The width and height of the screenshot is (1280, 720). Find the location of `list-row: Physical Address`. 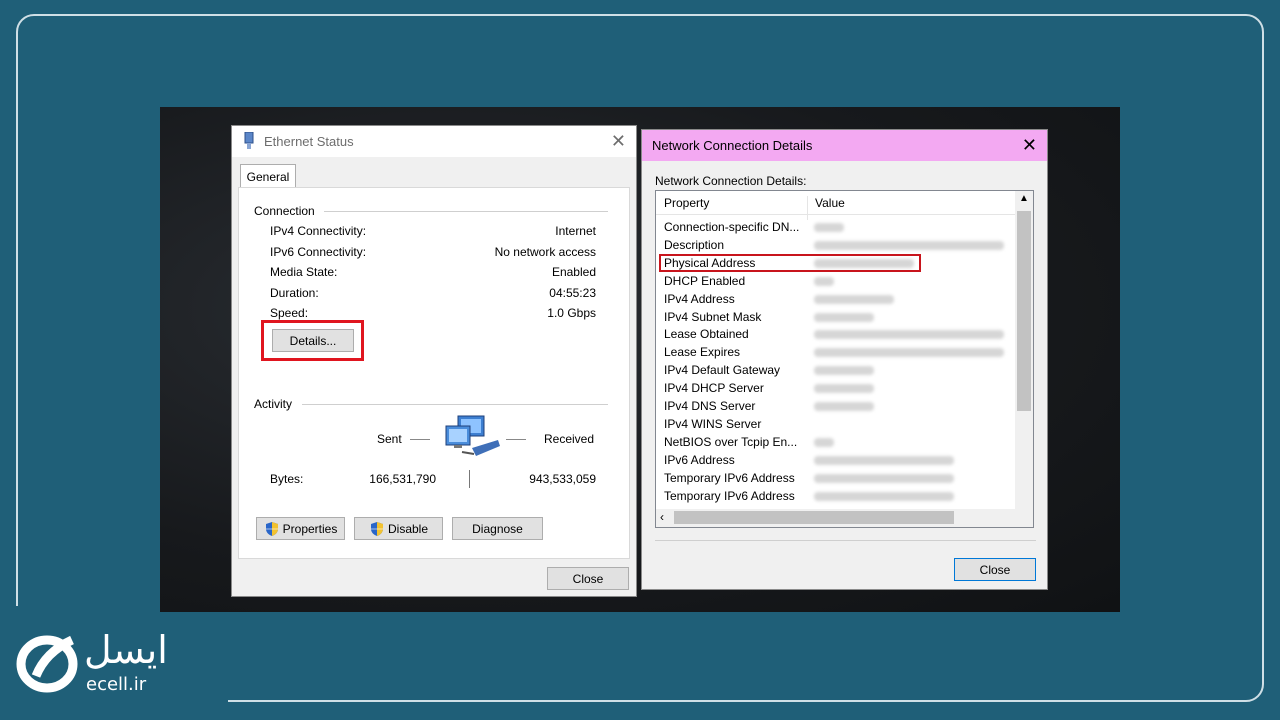

list-row: Physical Address is located at coordinates (836, 262).